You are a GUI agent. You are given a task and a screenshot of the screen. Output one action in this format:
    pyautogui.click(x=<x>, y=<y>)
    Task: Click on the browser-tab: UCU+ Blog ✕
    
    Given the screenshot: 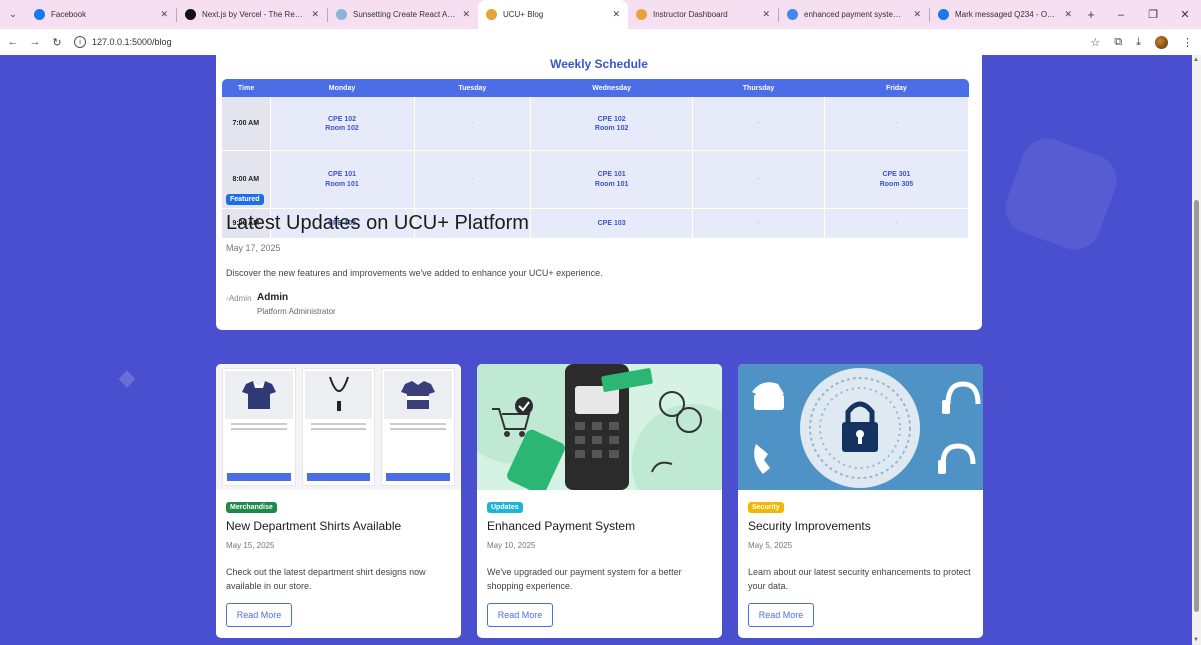 What is the action you would take?
    pyautogui.click(x=553, y=14)
    